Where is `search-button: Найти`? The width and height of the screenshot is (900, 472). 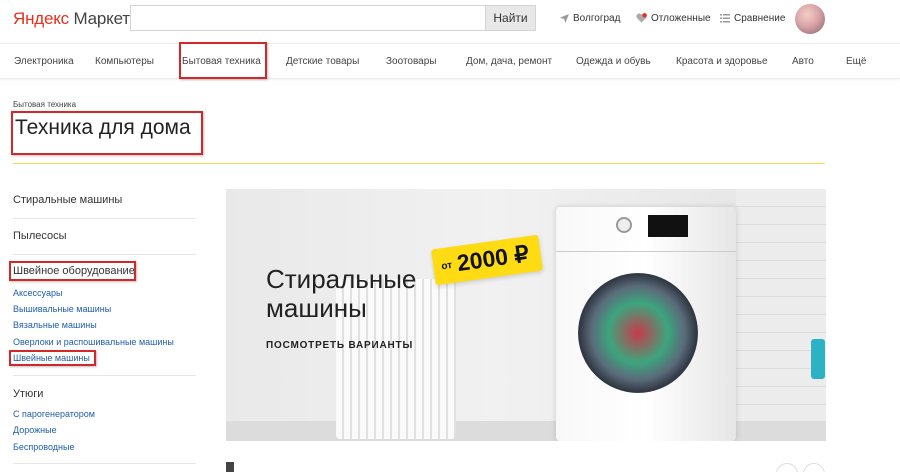 search-button: Найти is located at coordinates (510, 18).